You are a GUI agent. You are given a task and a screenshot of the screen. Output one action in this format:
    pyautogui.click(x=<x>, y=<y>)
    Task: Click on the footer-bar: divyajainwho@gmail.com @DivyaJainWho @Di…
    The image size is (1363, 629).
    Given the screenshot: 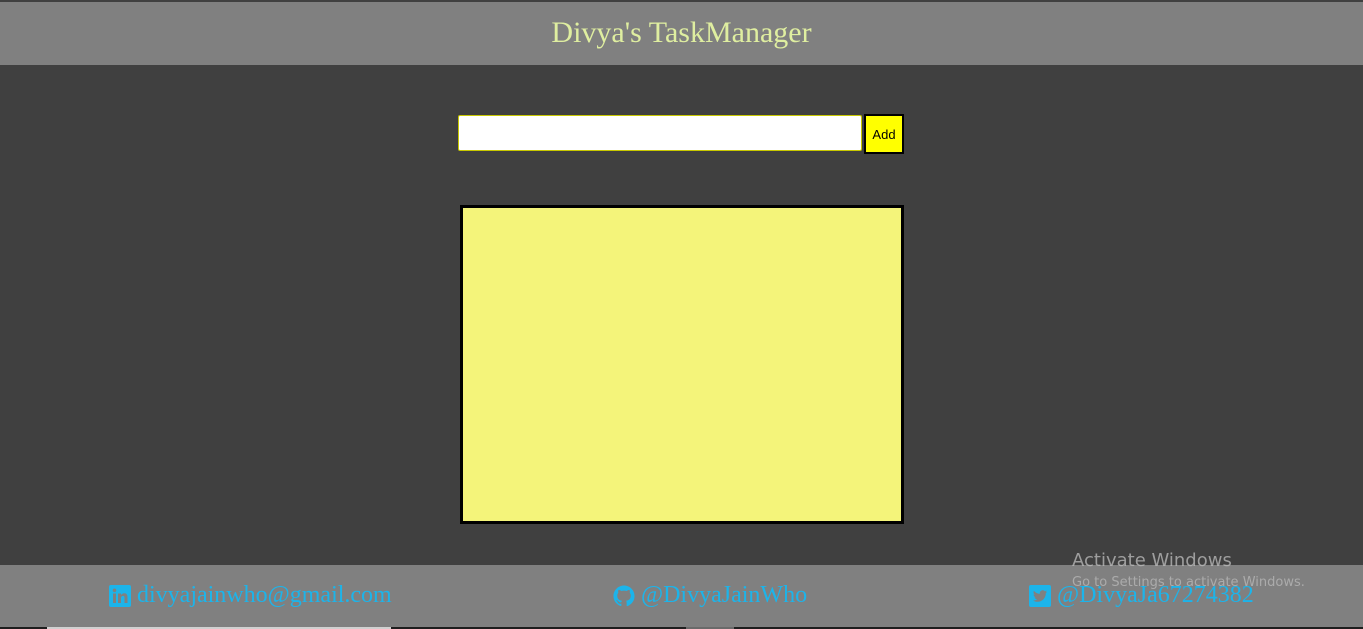 What is the action you would take?
    pyautogui.click(x=681, y=596)
    